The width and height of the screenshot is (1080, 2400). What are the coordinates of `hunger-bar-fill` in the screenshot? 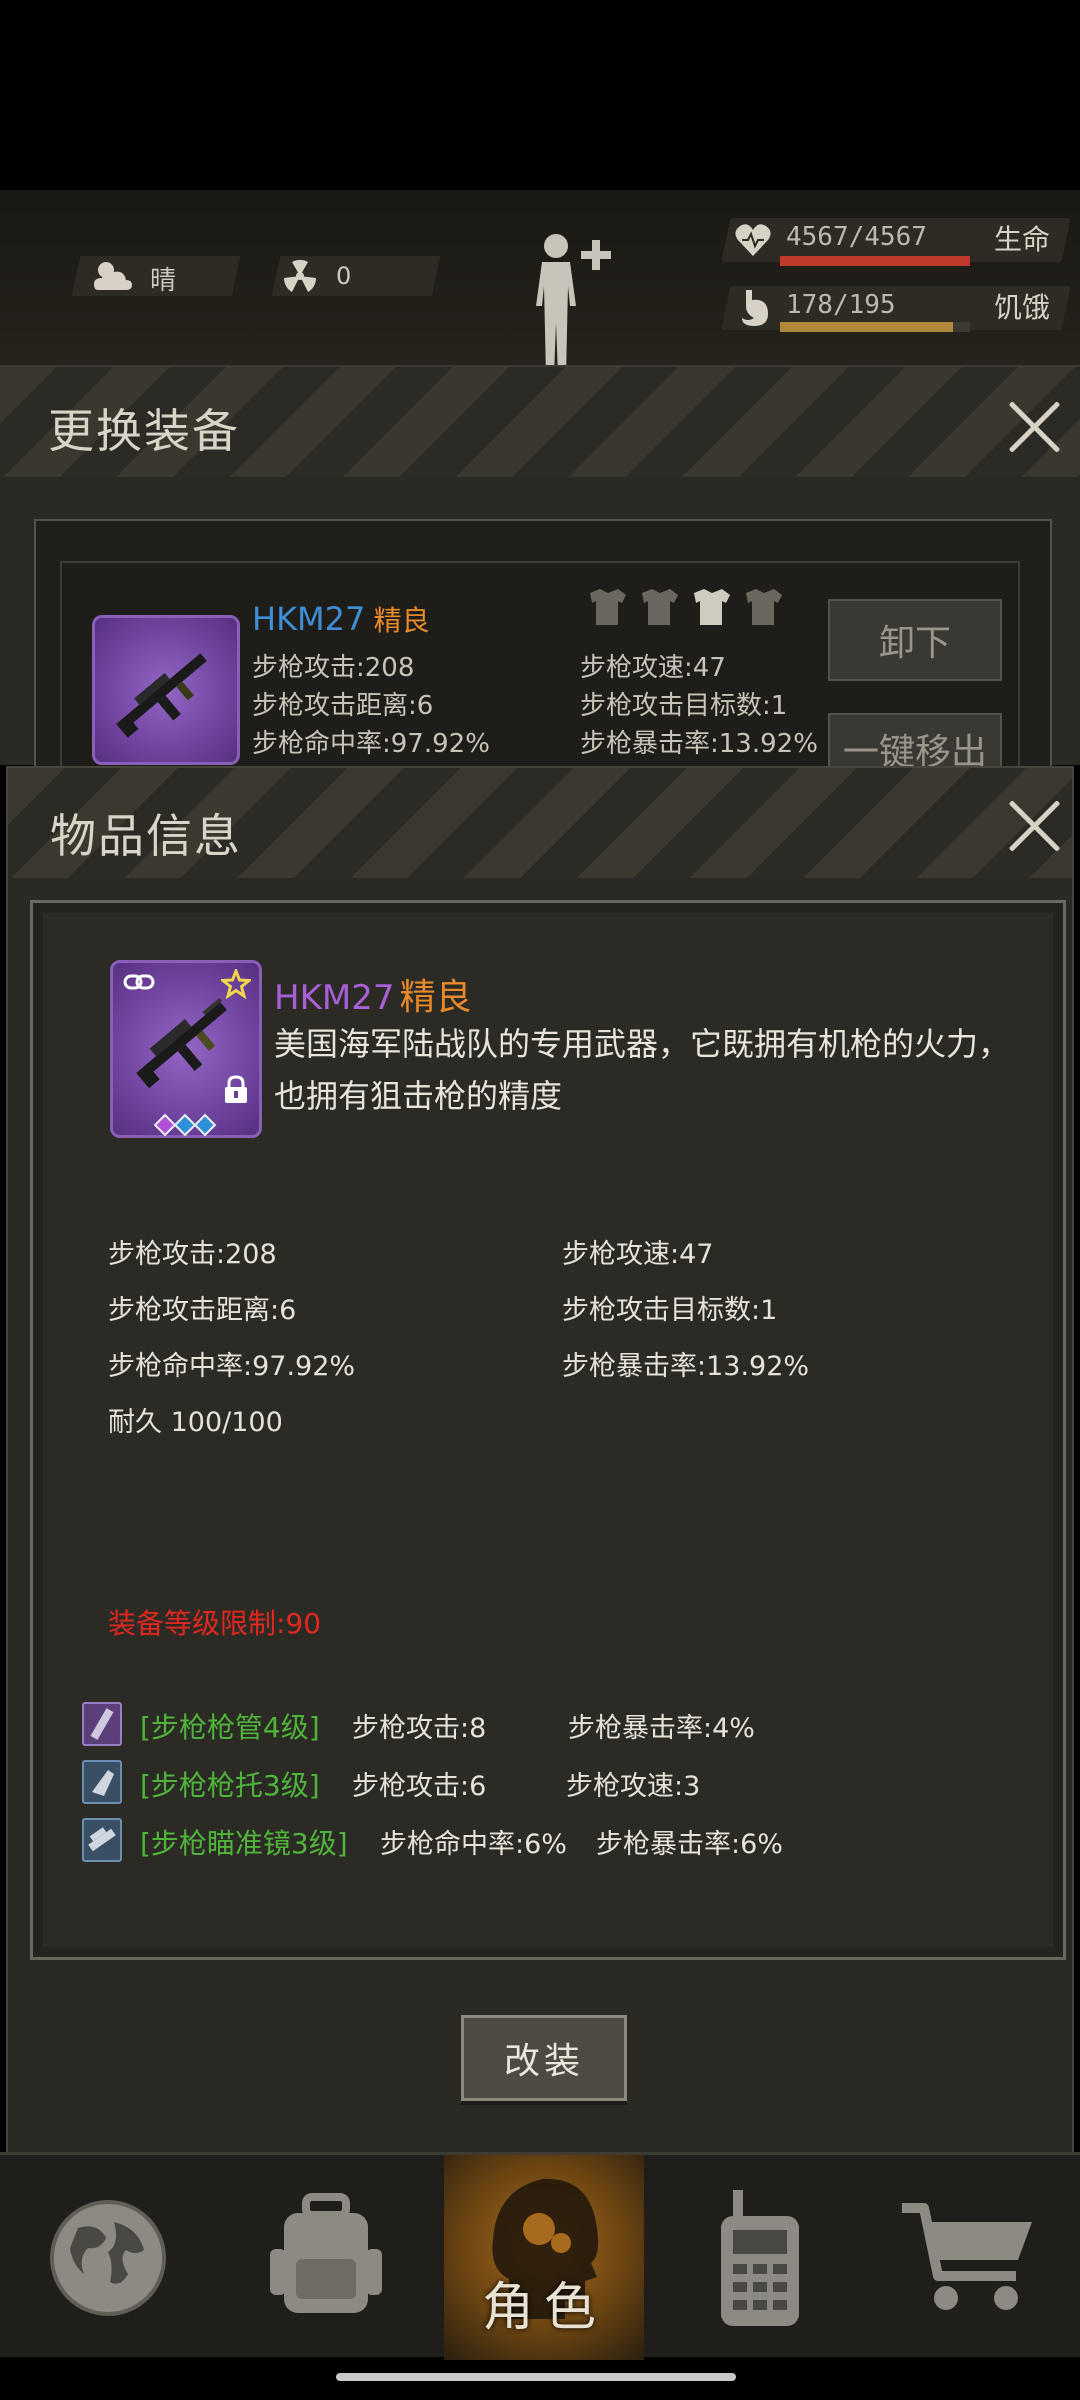 It's located at (866, 327).